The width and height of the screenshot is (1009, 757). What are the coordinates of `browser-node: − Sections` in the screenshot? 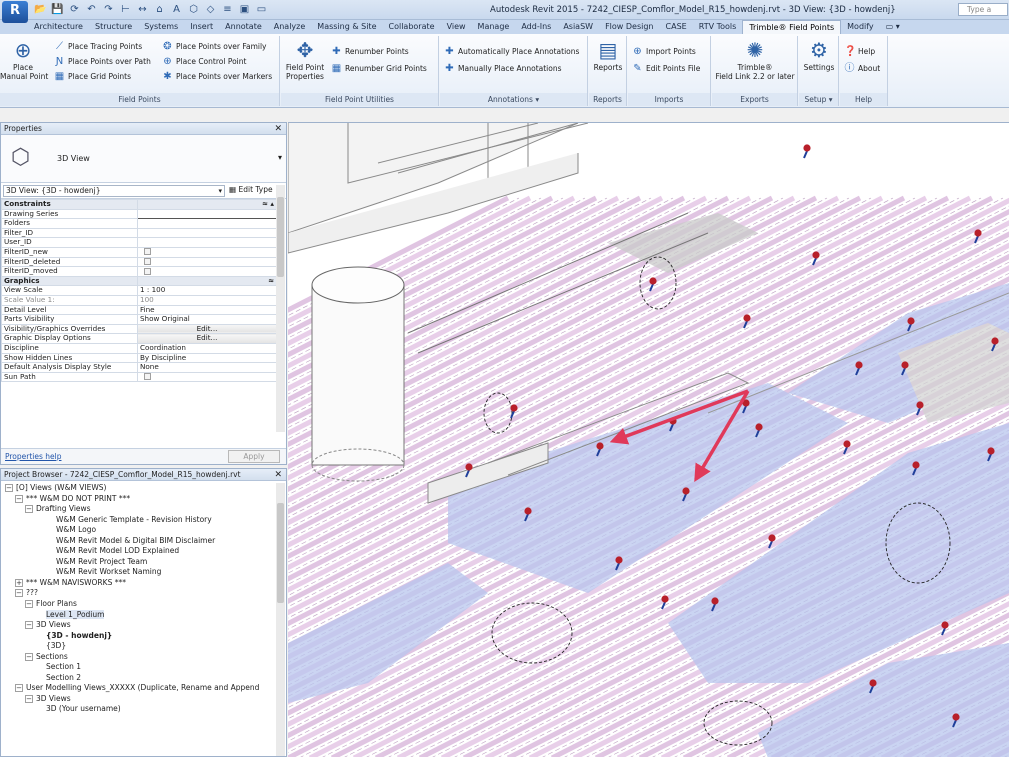 It's located at (143, 657).